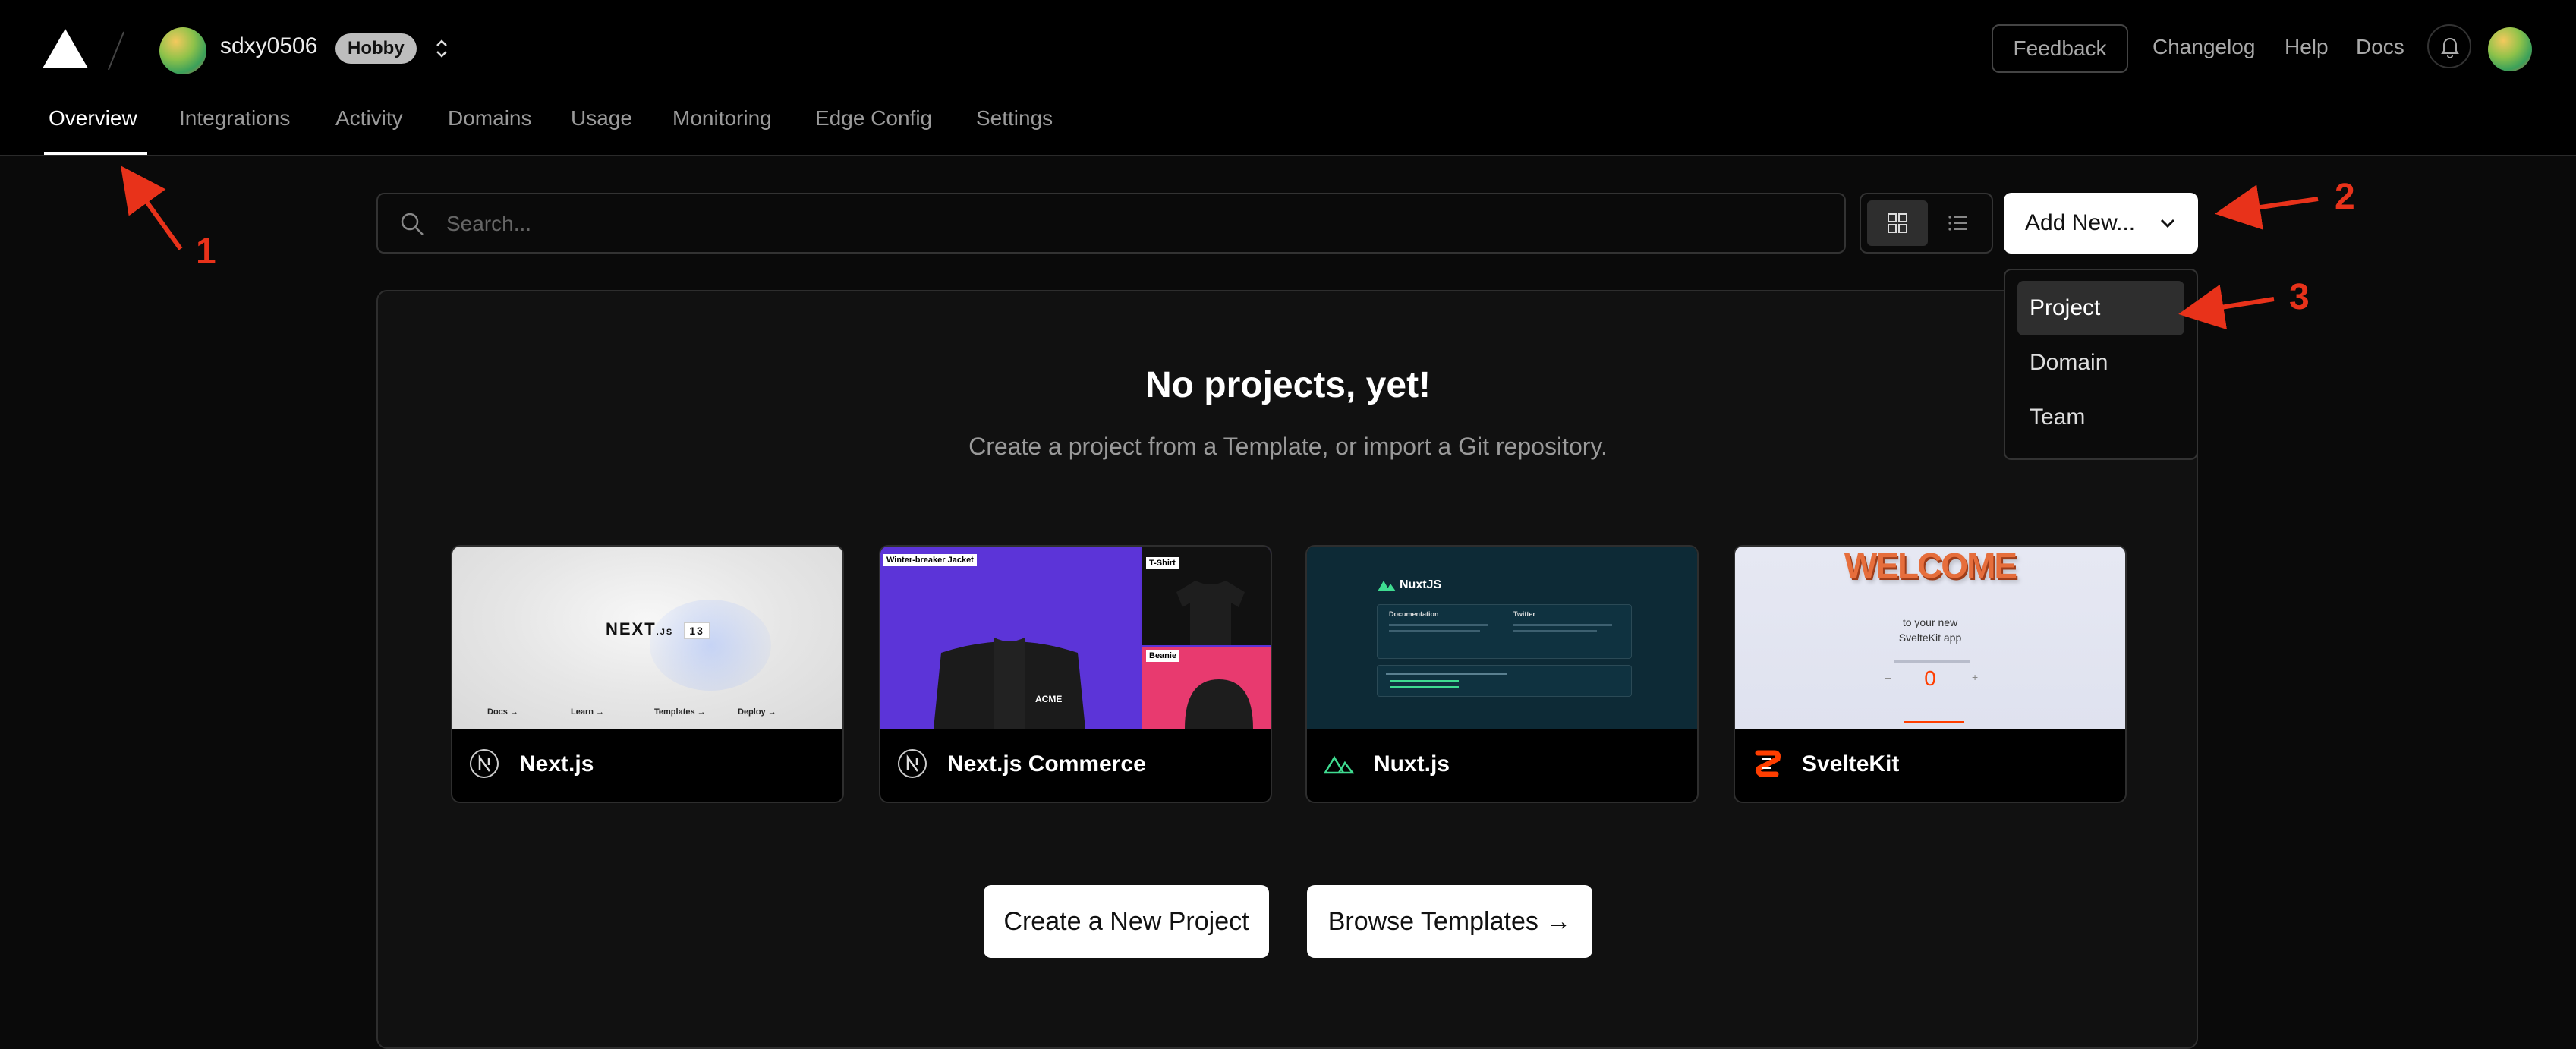 This screenshot has width=2576, height=1049. I want to click on annotation-number-3: 3, so click(2299, 297).